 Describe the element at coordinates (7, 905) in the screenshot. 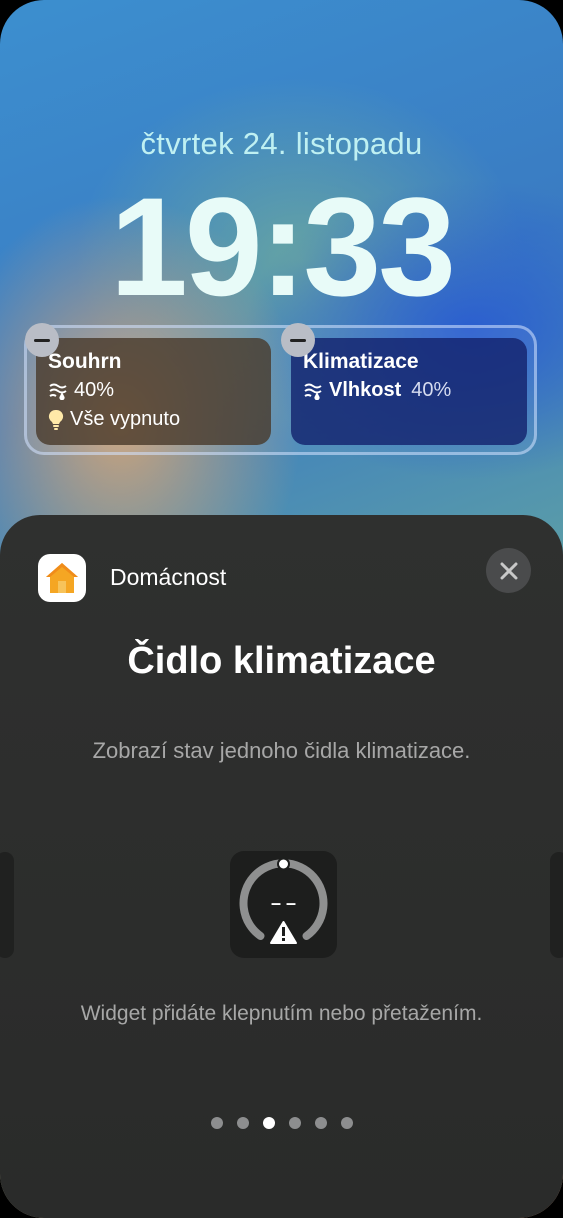

I see `previous-widget-preview` at that location.